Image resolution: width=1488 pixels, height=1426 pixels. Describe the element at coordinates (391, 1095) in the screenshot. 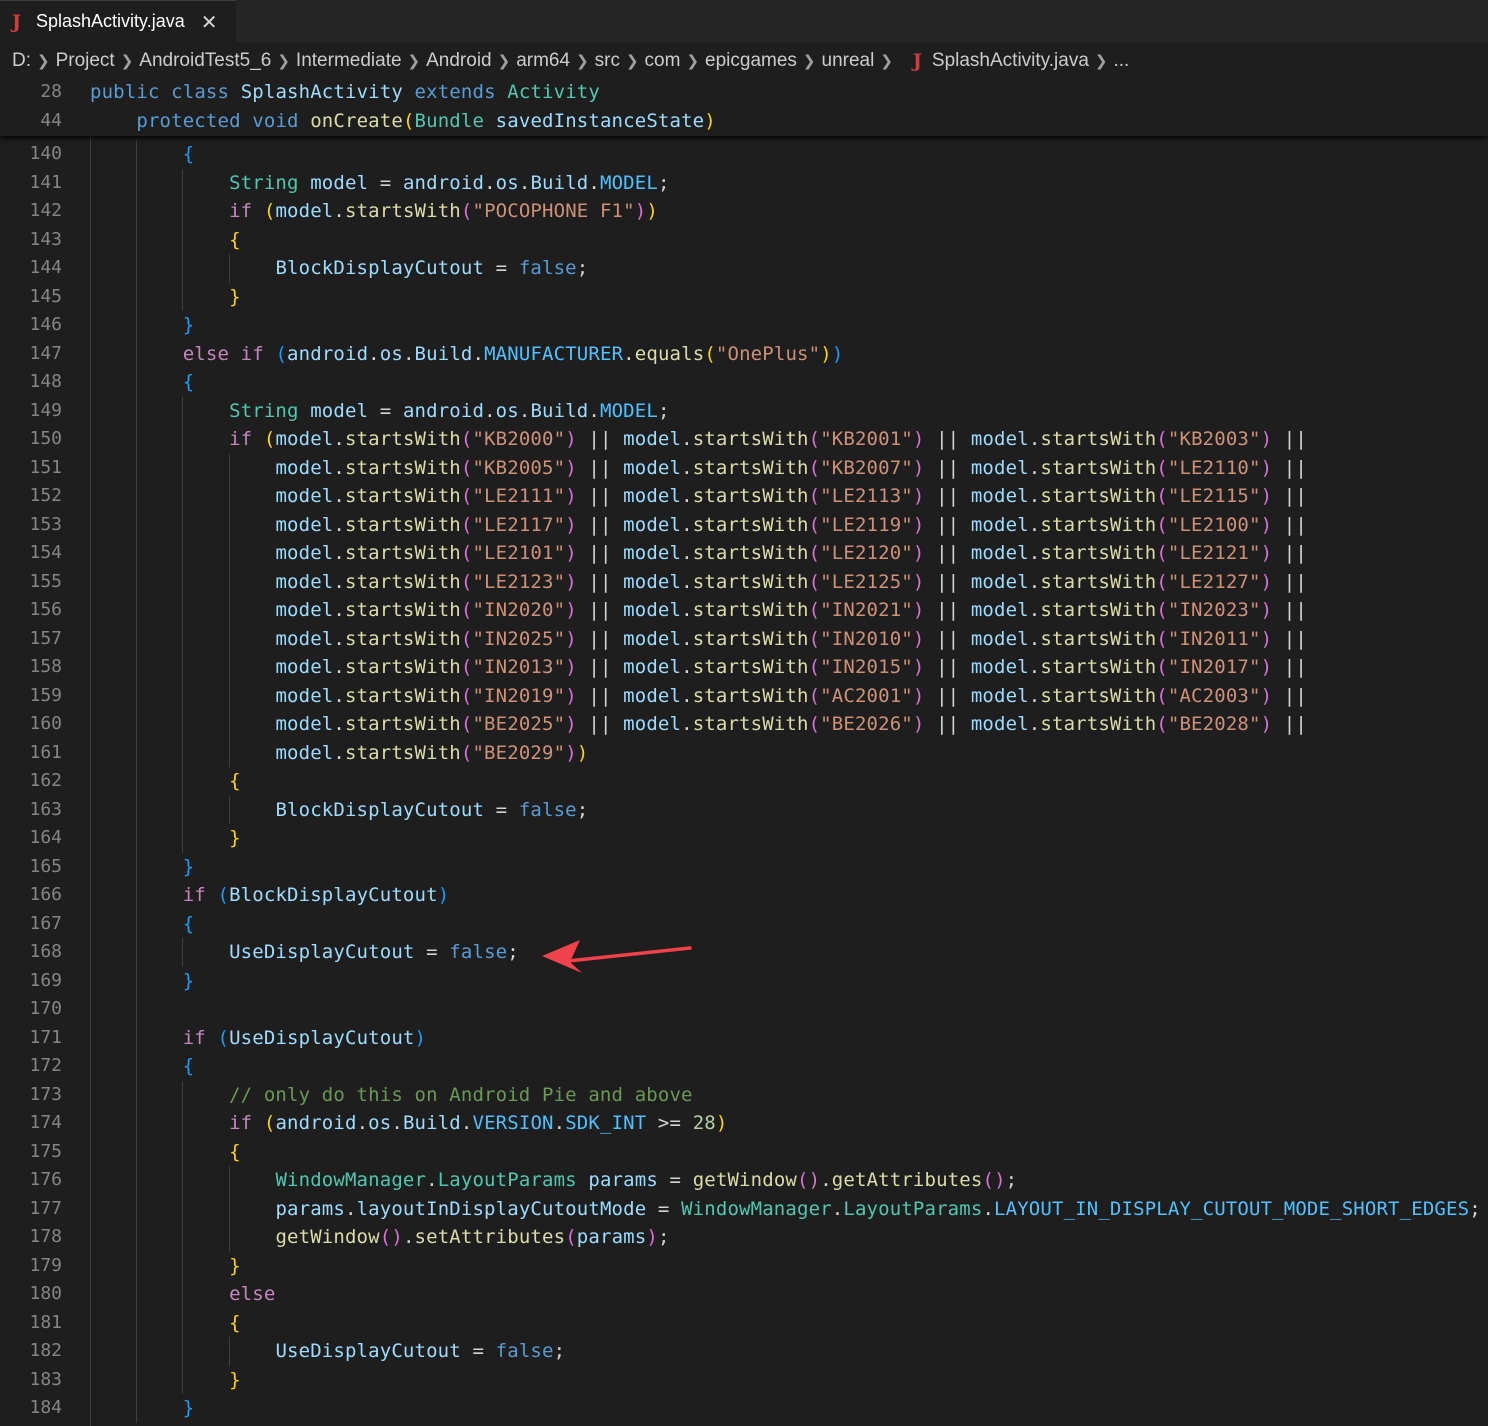

I see `code-line: // only do this on Android Pie and above` at that location.